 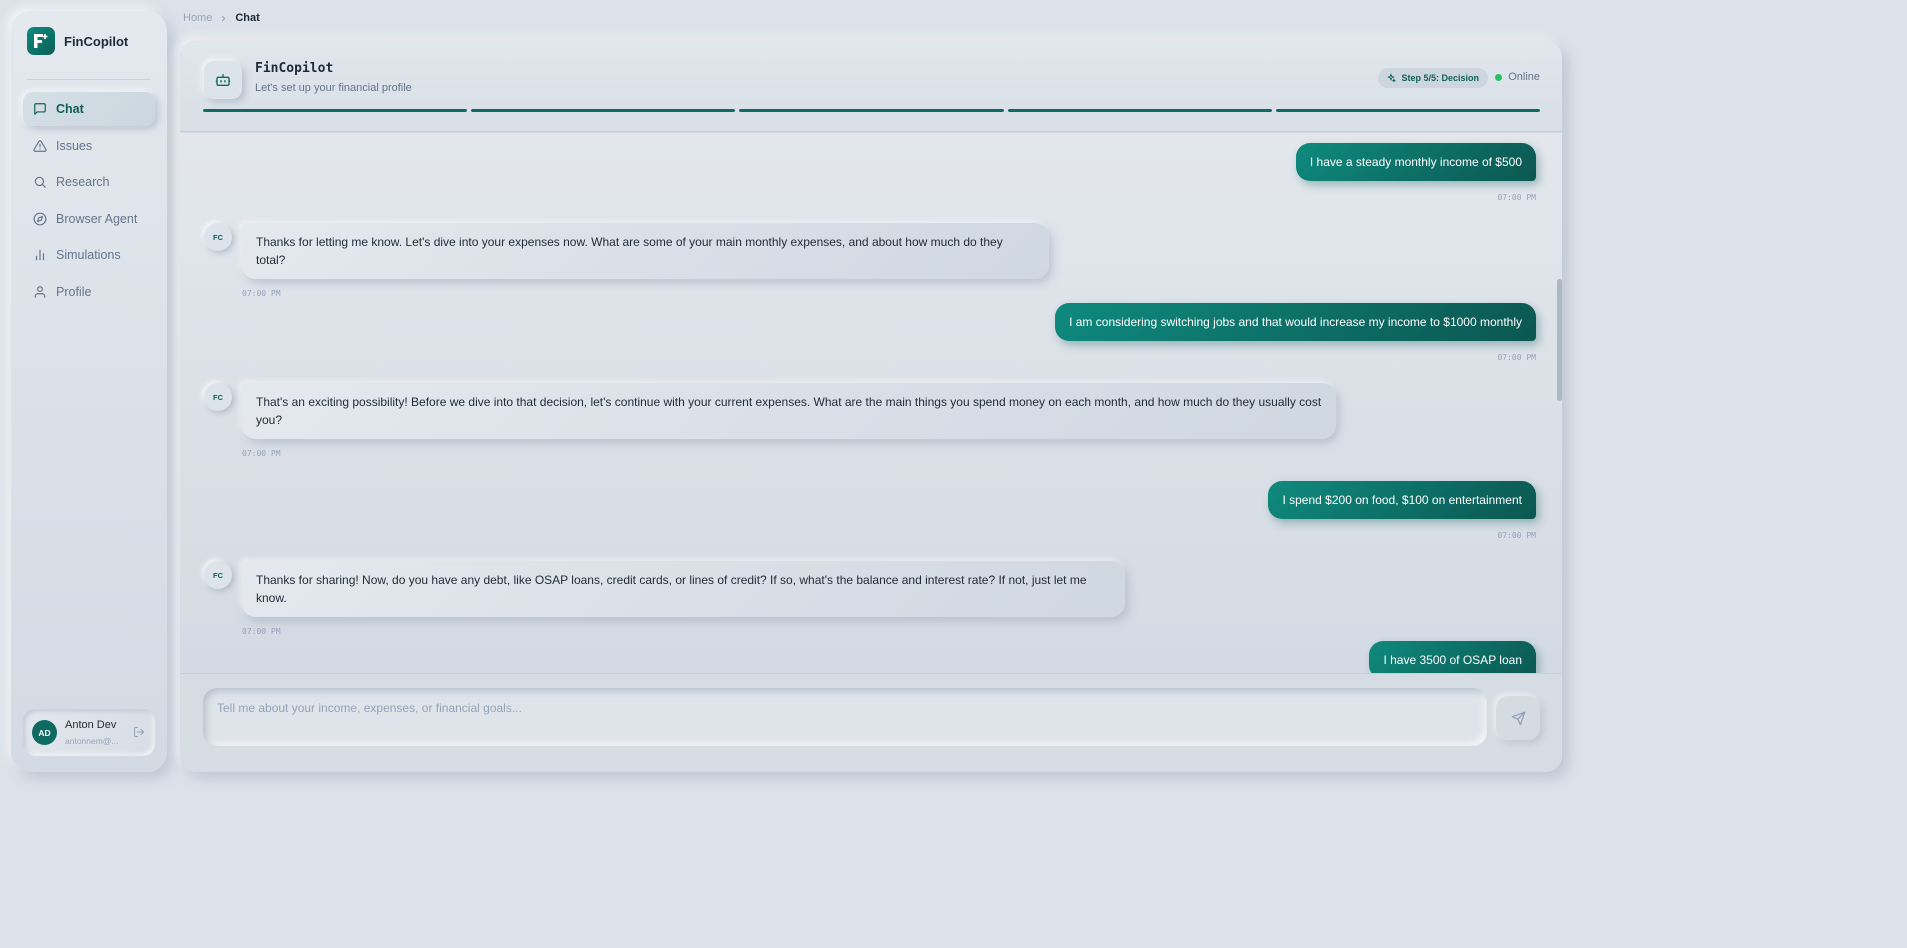 What do you see at coordinates (197, 18) in the screenshot?
I see `breadcrumb-home: Home` at bounding box center [197, 18].